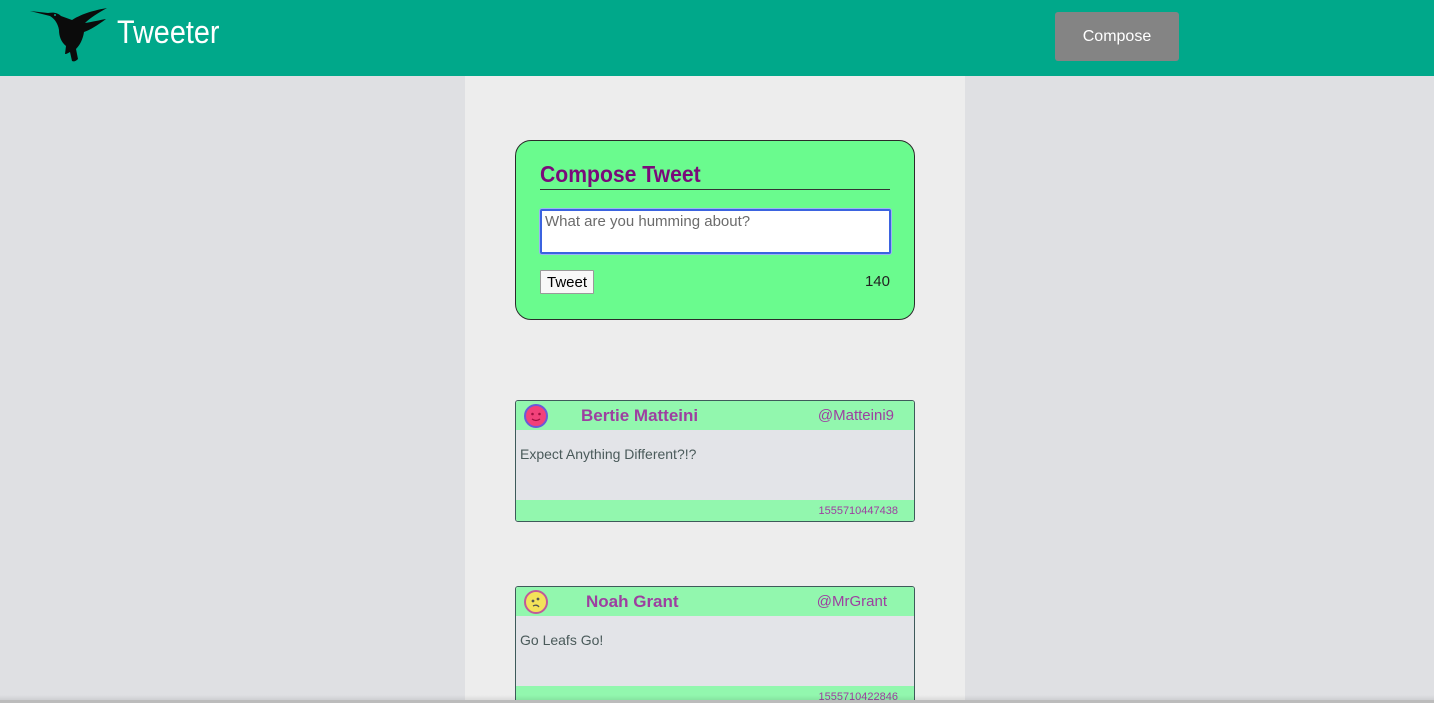 Image resolution: width=1434 pixels, height=703 pixels. What do you see at coordinates (851, 601) in the screenshot?
I see `tweet-author-handle: @MrGrant` at bounding box center [851, 601].